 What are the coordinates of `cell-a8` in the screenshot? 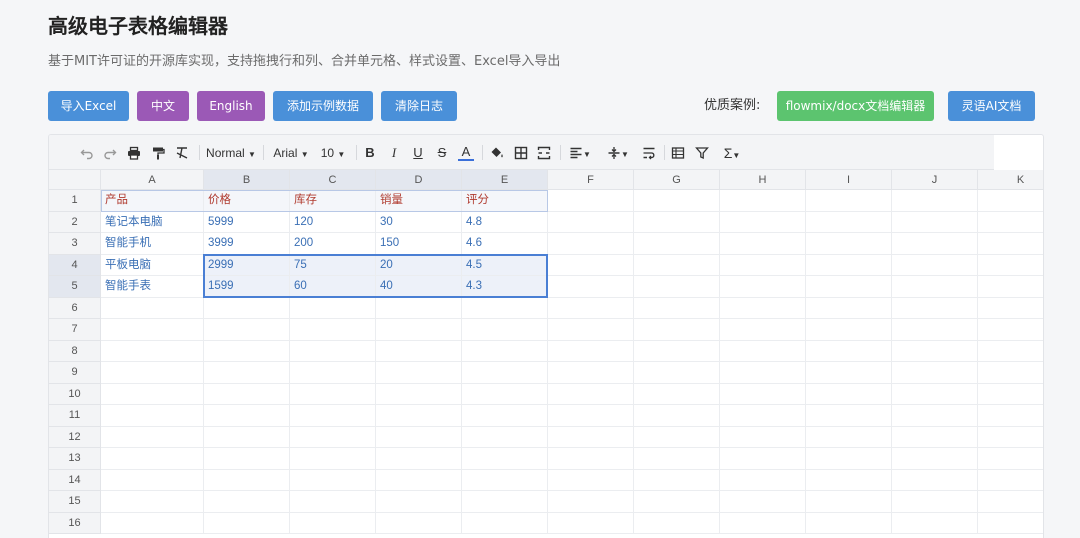 It's located at (152, 351).